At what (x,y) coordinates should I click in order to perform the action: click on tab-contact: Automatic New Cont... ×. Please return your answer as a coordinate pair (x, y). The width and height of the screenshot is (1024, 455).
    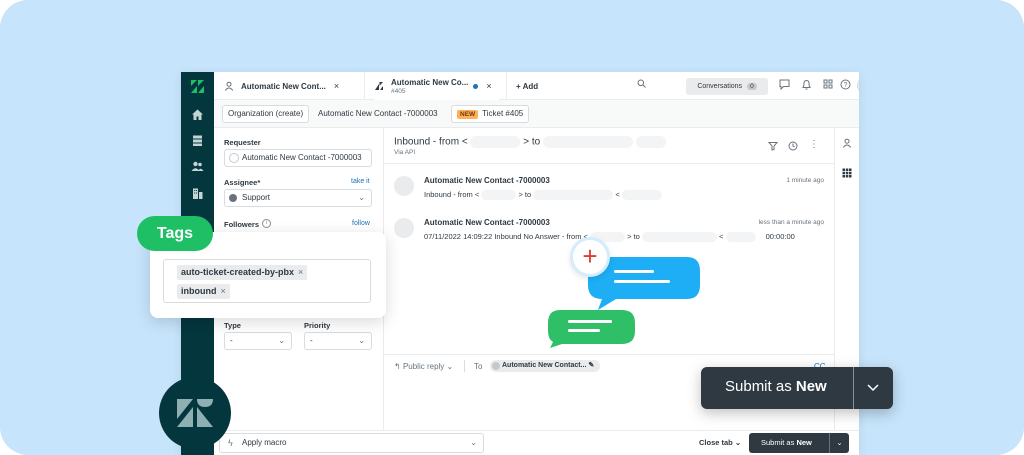
    Looking at the image, I should click on (294, 86).